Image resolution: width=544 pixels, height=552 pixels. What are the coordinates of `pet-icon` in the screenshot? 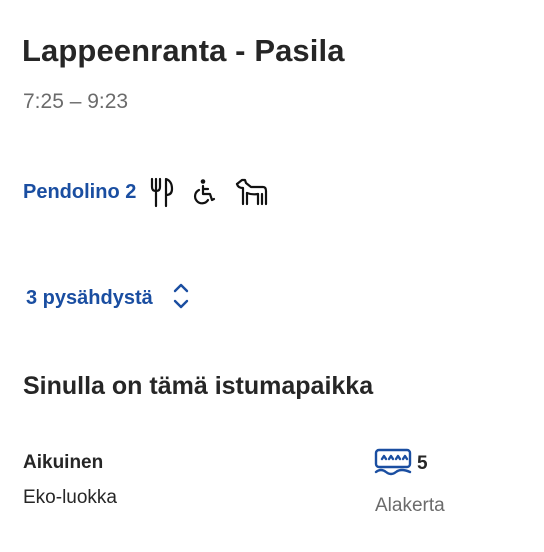 It's located at (251, 192).